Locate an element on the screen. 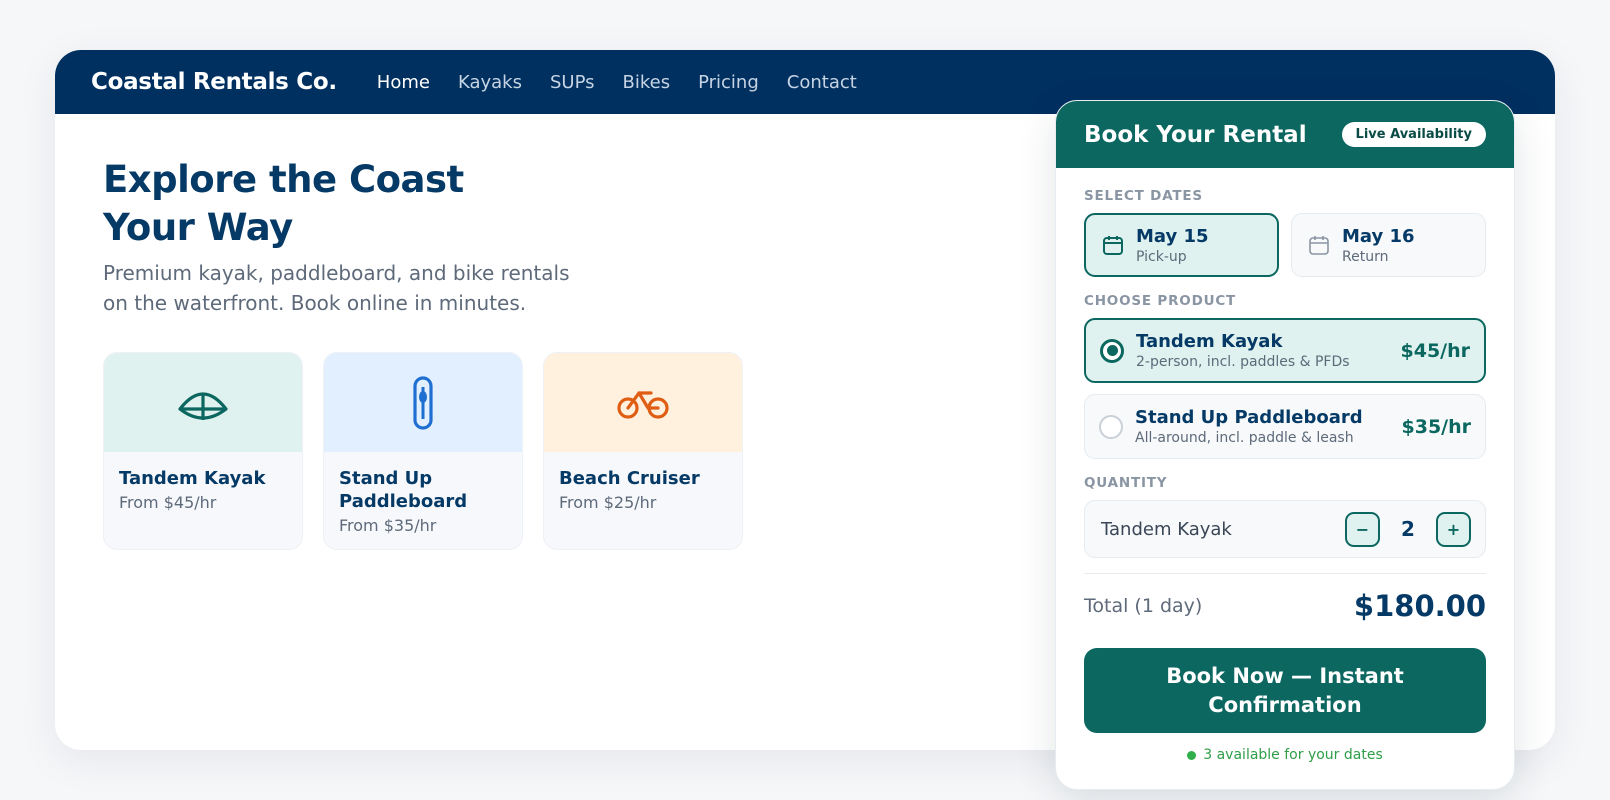 The image size is (1610, 800). product-card-paddleboard: Stand Up Paddleboard From $35/hr is located at coordinates (423, 451).